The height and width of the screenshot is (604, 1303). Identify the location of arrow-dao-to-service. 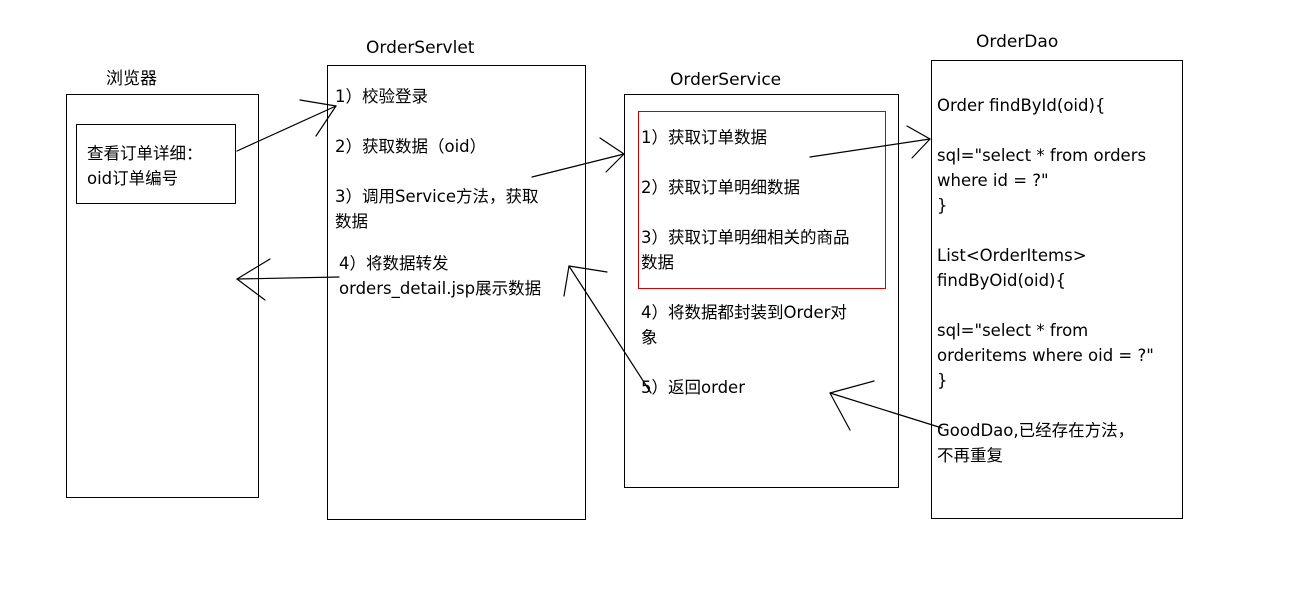
(886, 405).